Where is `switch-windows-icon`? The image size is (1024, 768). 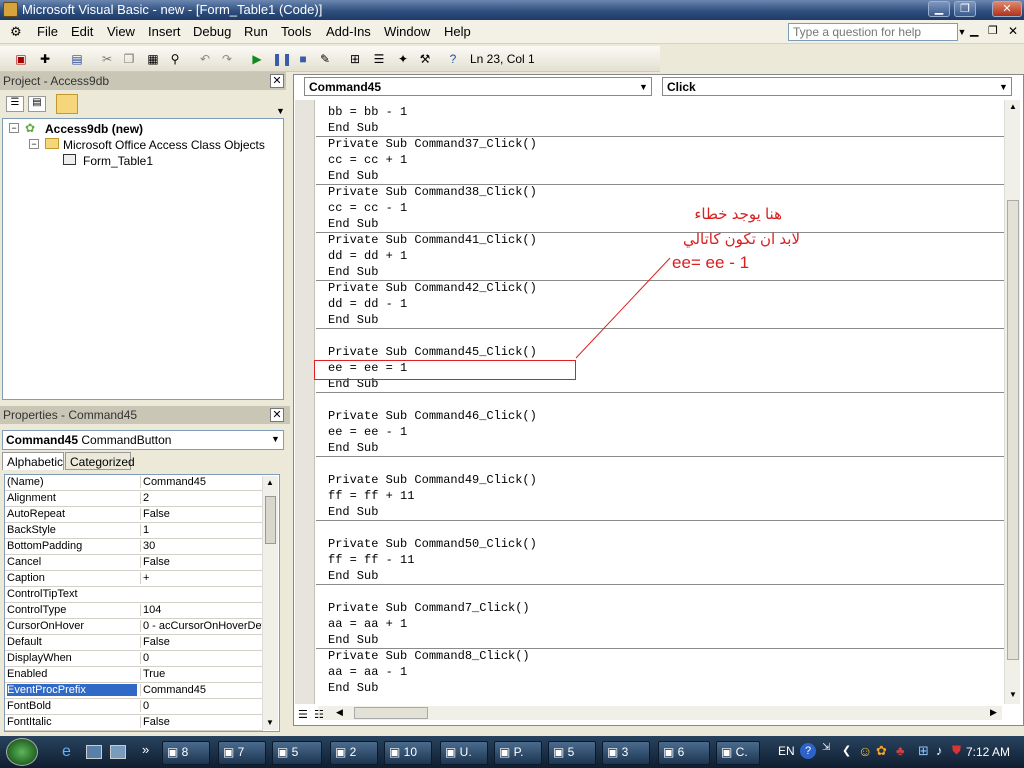
switch-windows-icon is located at coordinates (118, 752).